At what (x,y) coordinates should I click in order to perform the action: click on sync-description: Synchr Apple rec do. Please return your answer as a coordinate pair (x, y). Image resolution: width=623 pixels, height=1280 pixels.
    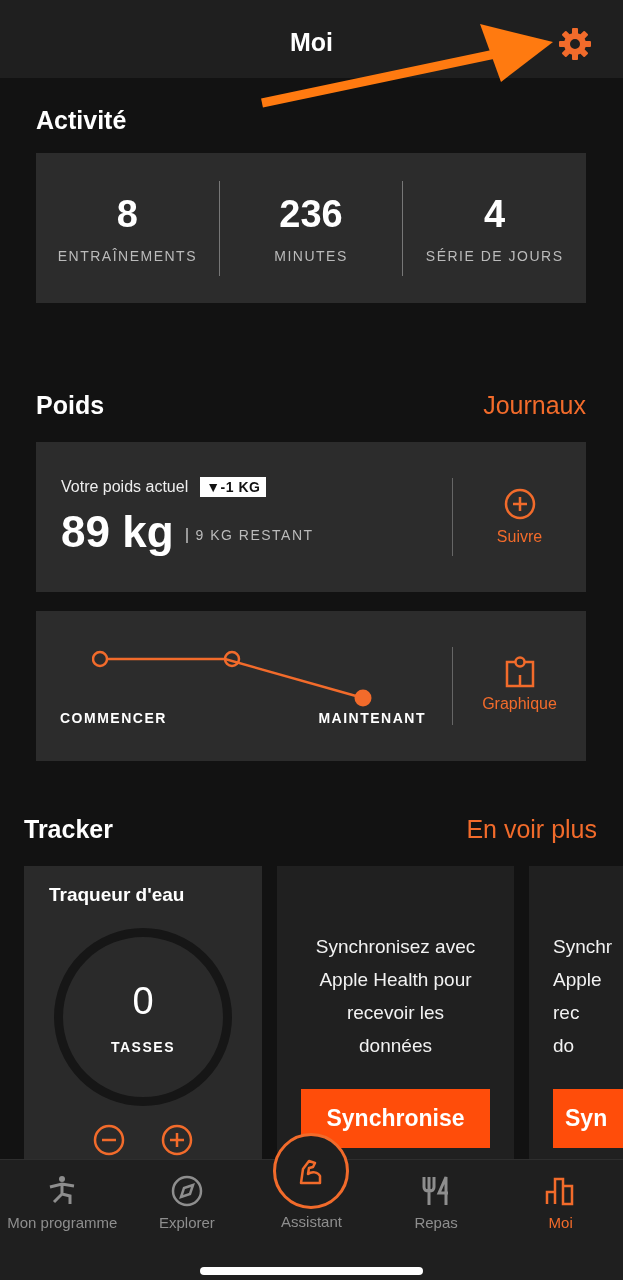
    Looking at the image, I should click on (583, 996).